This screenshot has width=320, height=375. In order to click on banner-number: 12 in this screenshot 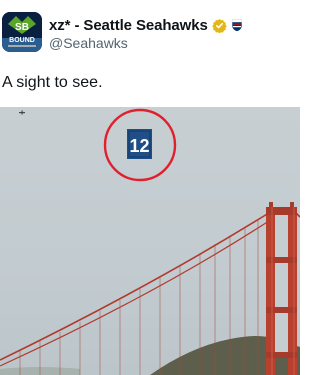, I will do `click(139, 146)`.